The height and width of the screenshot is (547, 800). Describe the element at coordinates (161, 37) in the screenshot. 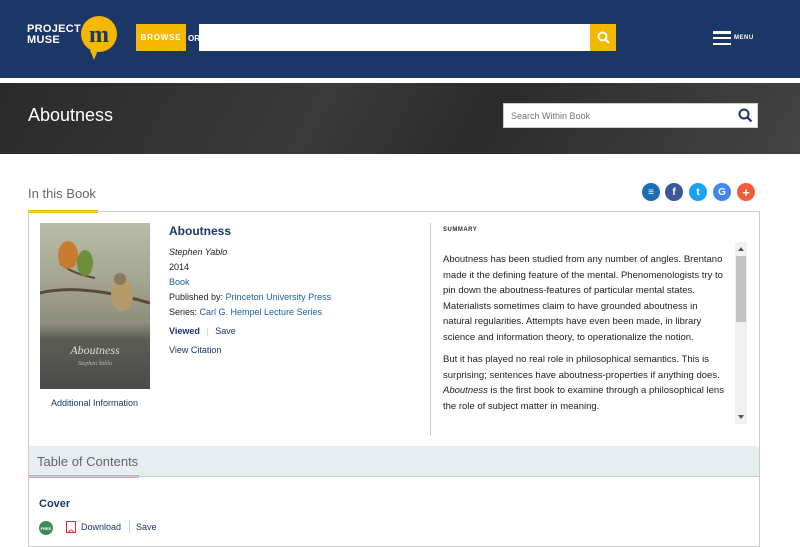

I see `browse-button: BROWSE` at that location.